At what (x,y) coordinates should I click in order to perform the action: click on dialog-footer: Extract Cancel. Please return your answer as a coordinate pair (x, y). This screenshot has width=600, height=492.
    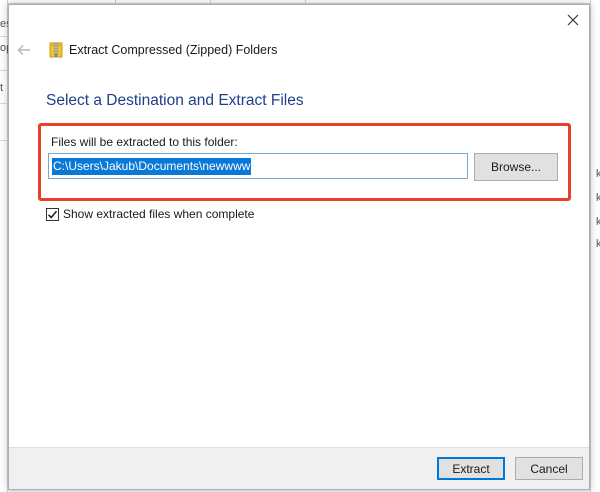
    Looking at the image, I should click on (299, 468).